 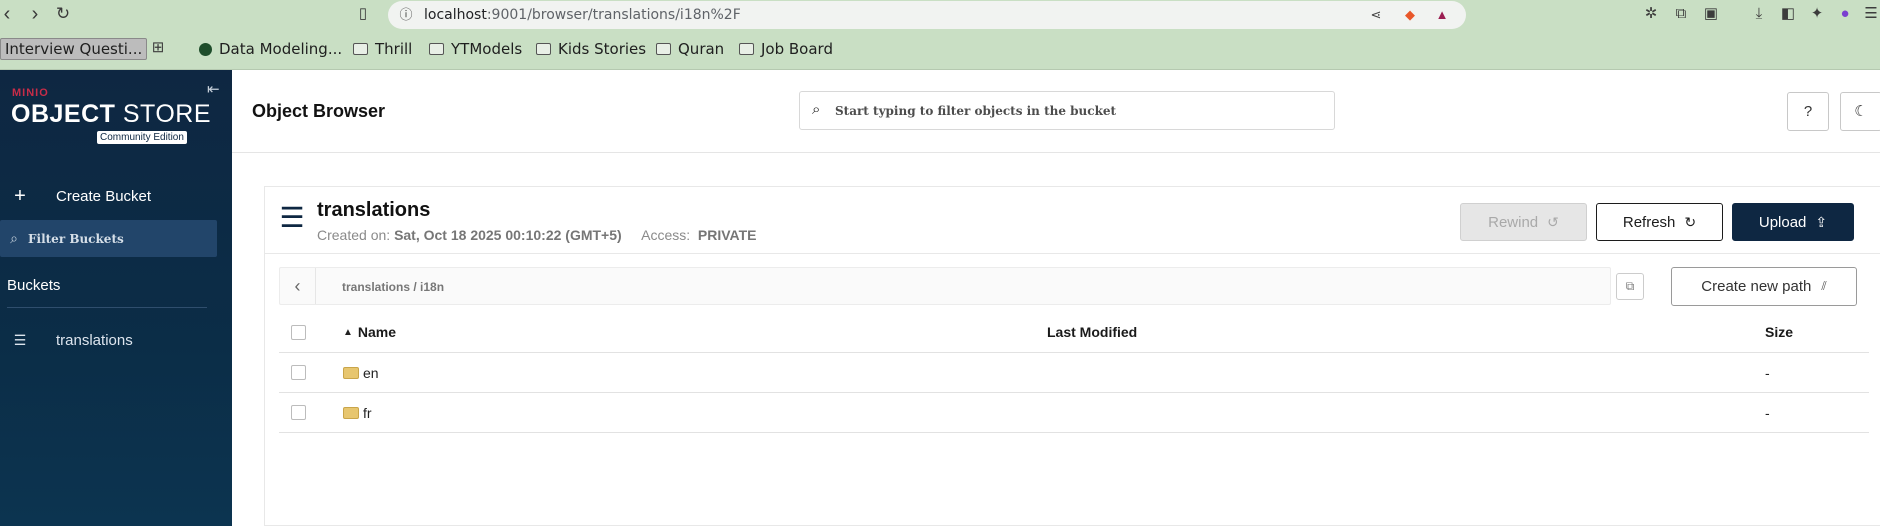 What do you see at coordinates (1824, 286) in the screenshot?
I see `new-path-icon: ⫽` at bounding box center [1824, 286].